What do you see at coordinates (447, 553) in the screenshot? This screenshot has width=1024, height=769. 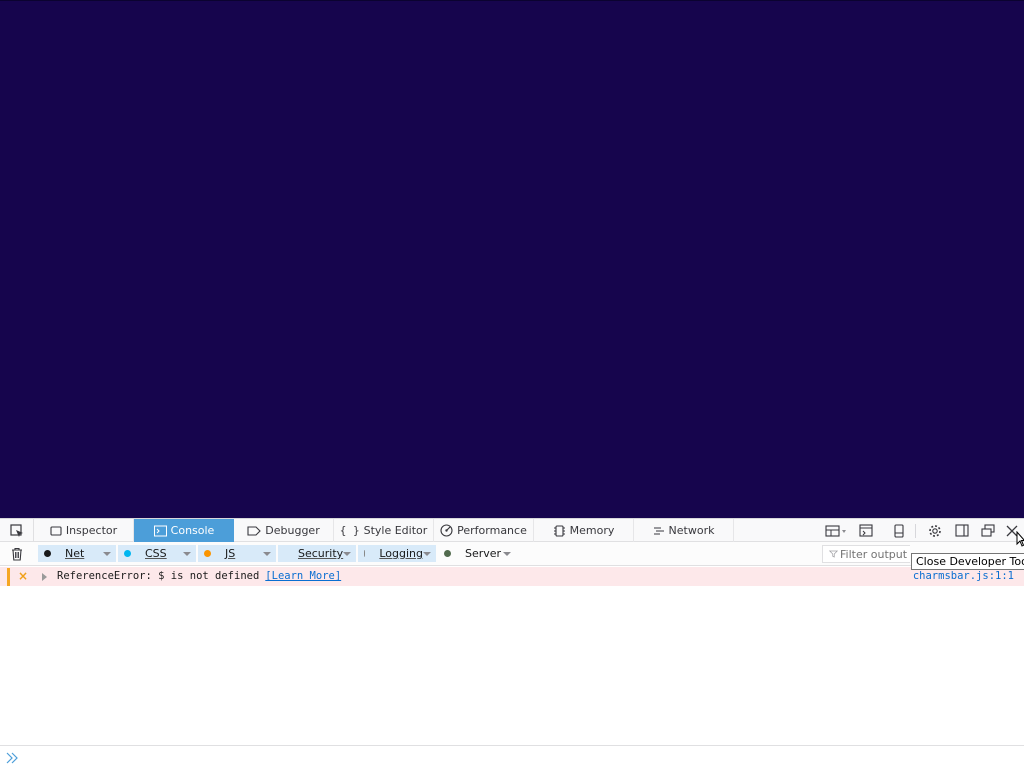 I see `server-dot-icon` at bounding box center [447, 553].